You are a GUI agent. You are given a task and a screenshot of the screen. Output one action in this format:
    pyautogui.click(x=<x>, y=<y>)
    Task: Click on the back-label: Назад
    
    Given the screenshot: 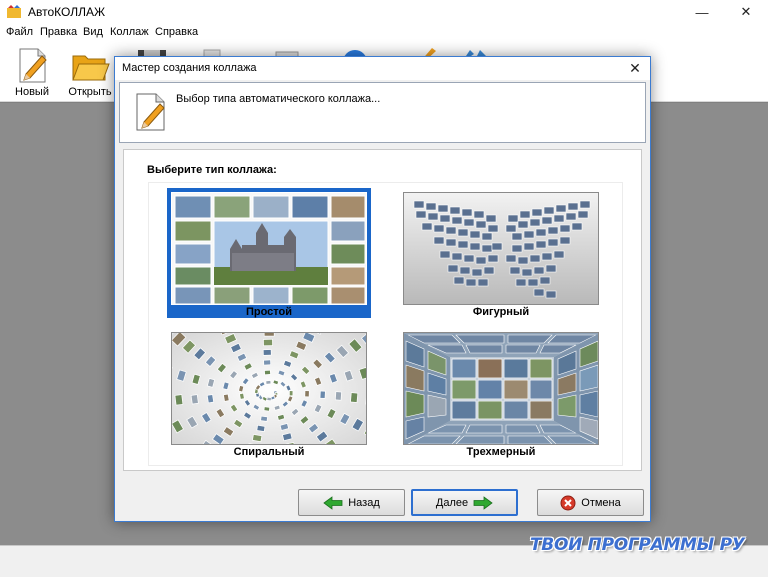 What is the action you would take?
    pyautogui.click(x=364, y=502)
    